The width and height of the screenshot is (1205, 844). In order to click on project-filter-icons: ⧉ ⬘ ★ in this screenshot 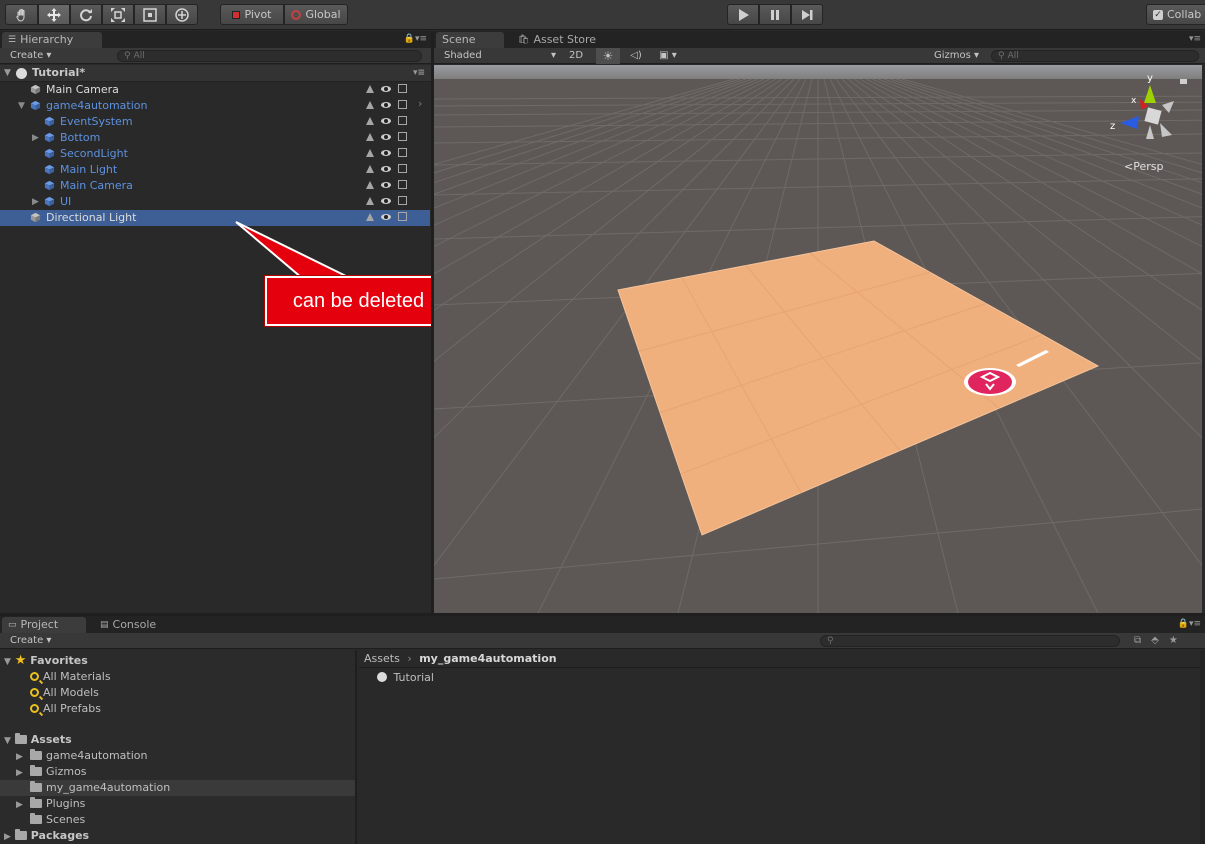, I will do `click(1156, 640)`.